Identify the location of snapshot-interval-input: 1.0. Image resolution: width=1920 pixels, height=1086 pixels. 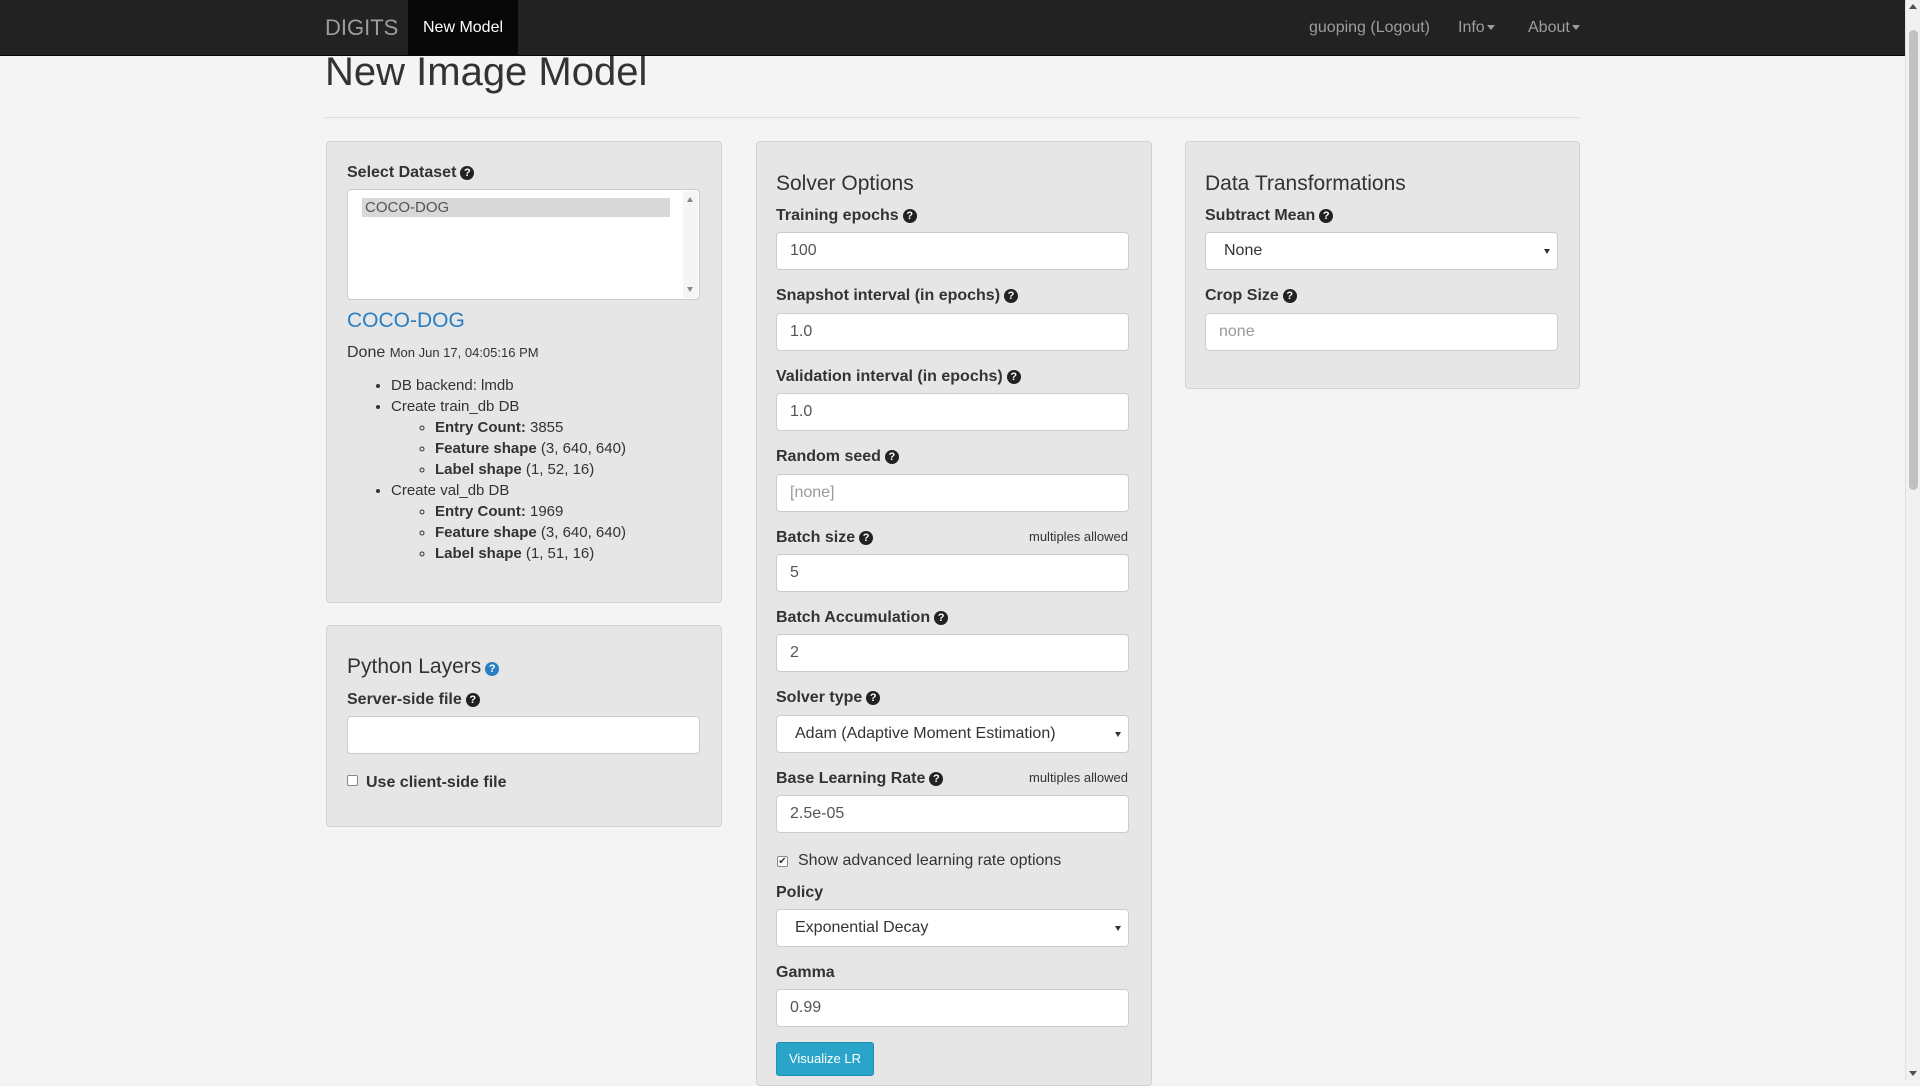
(952, 332).